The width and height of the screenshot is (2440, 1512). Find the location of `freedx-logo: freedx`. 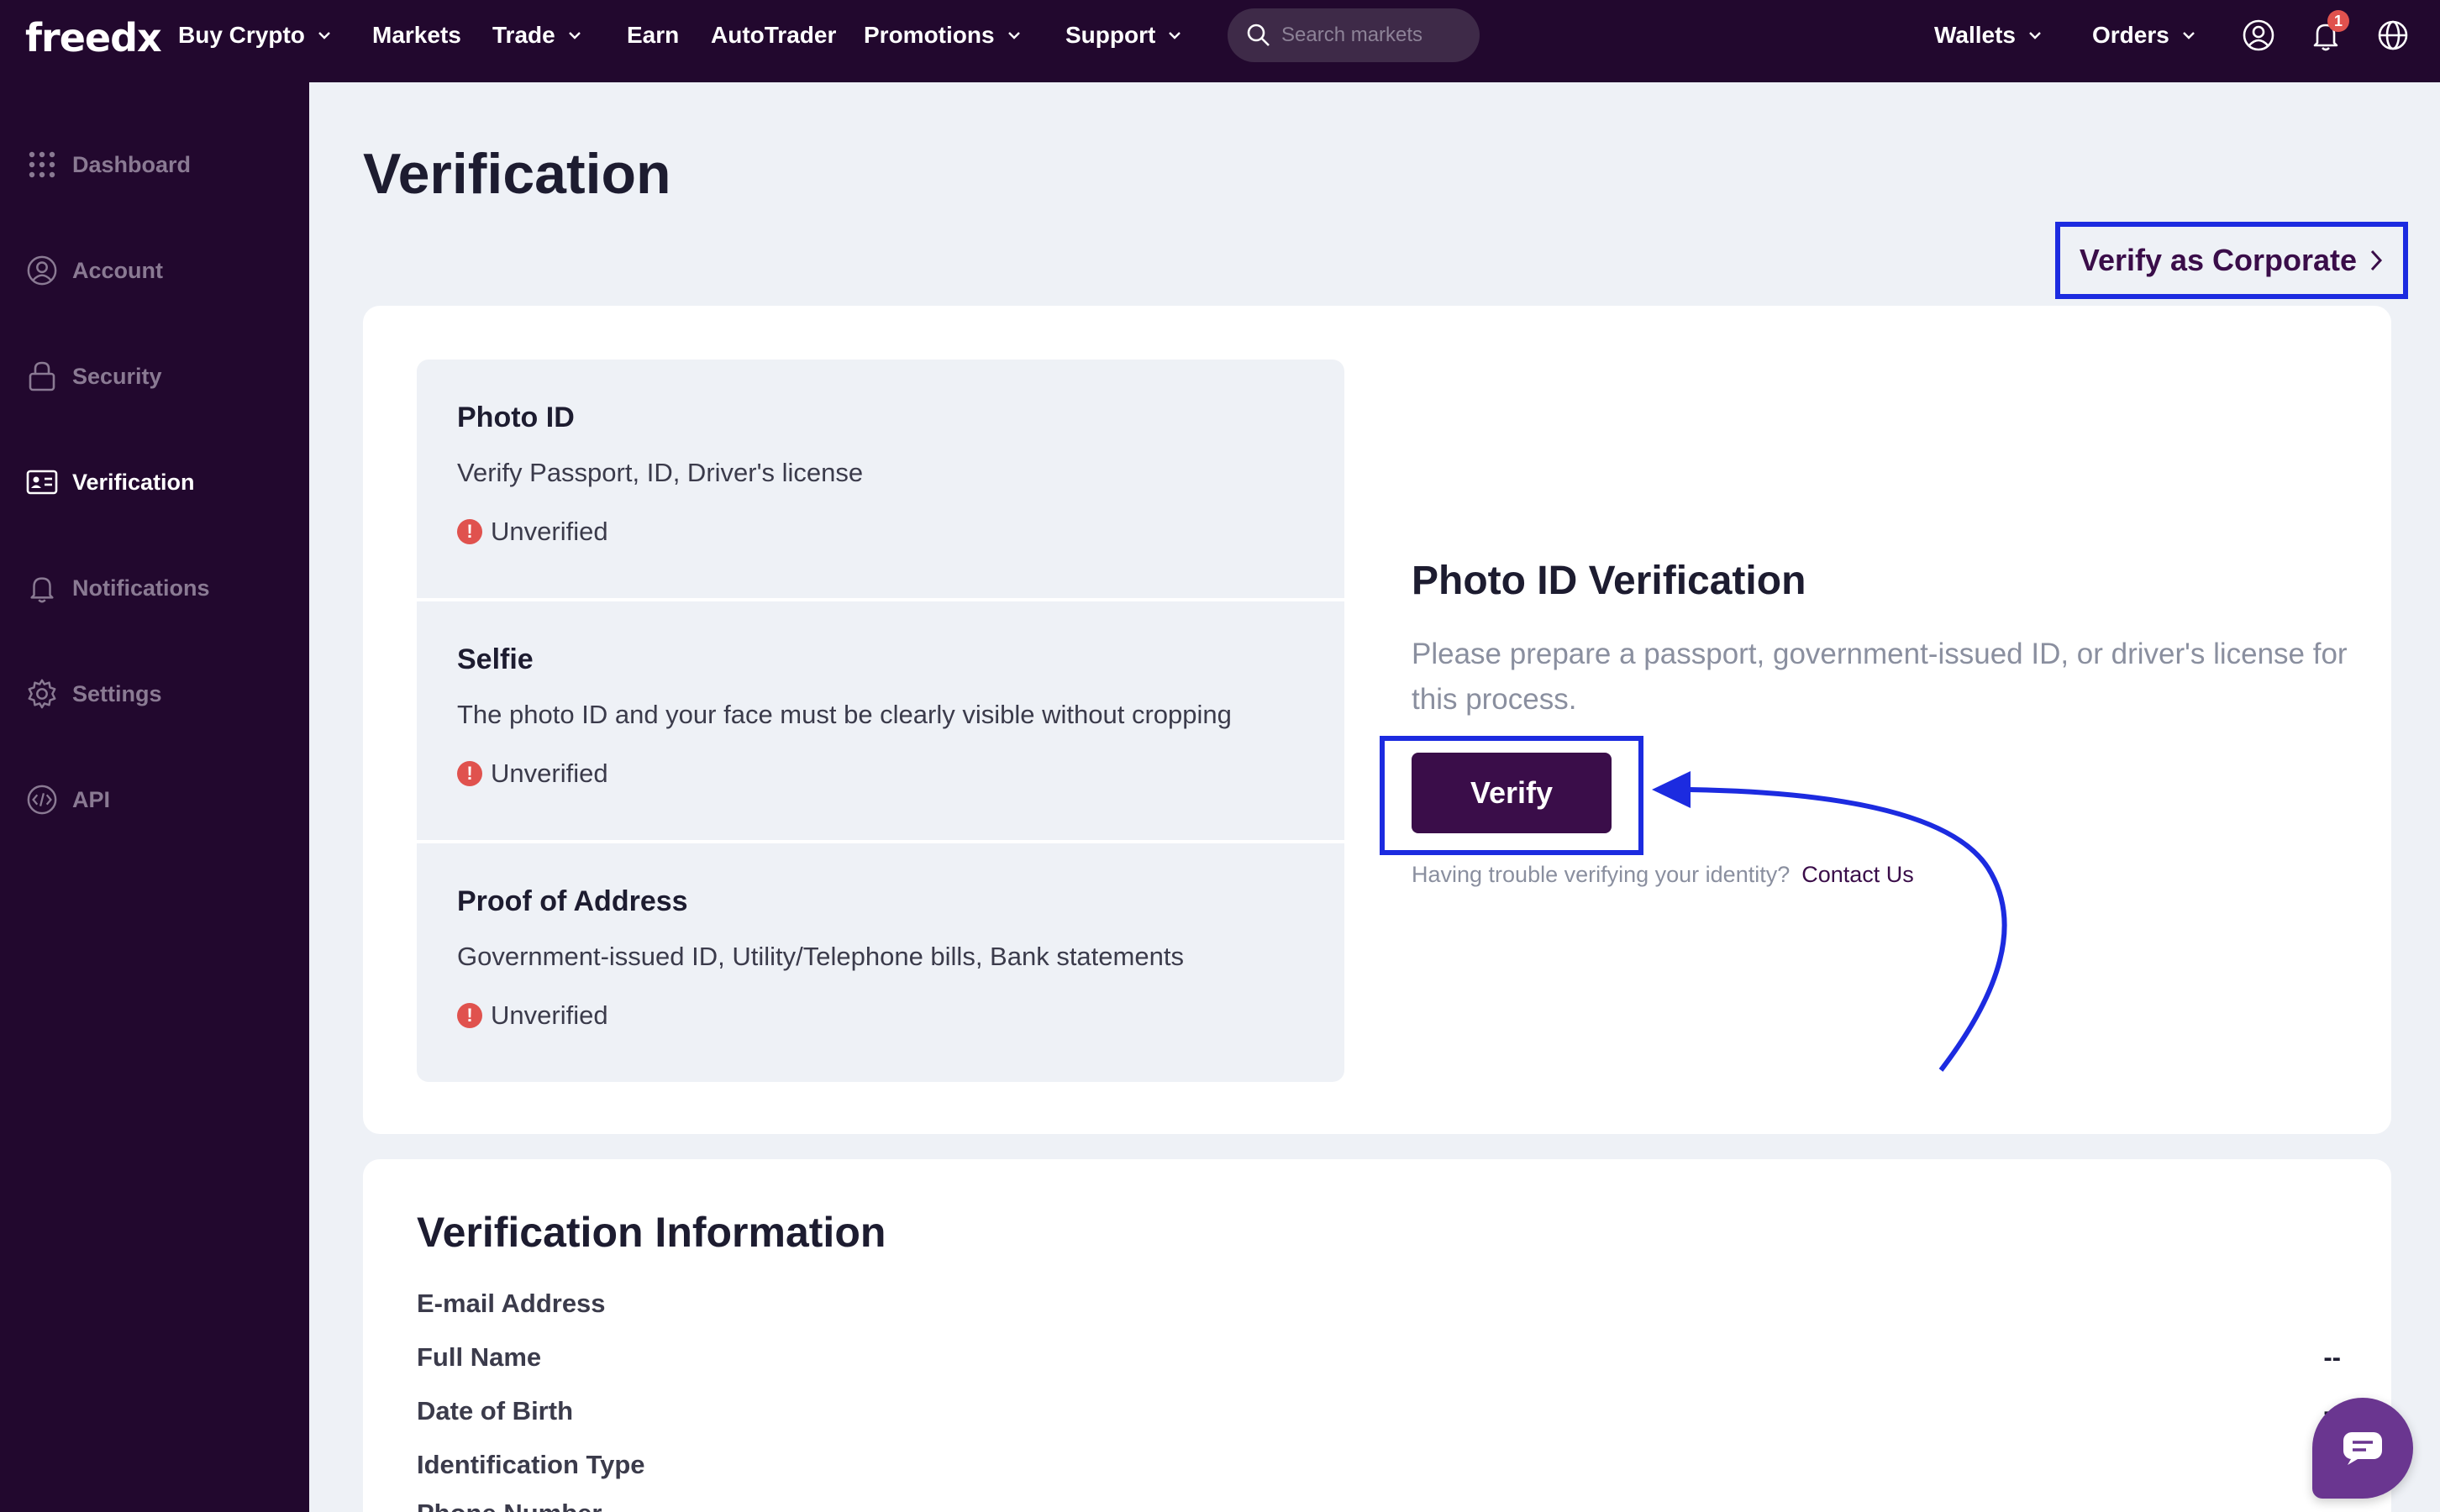

freedx-logo: freedx is located at coordinates (94, 37).